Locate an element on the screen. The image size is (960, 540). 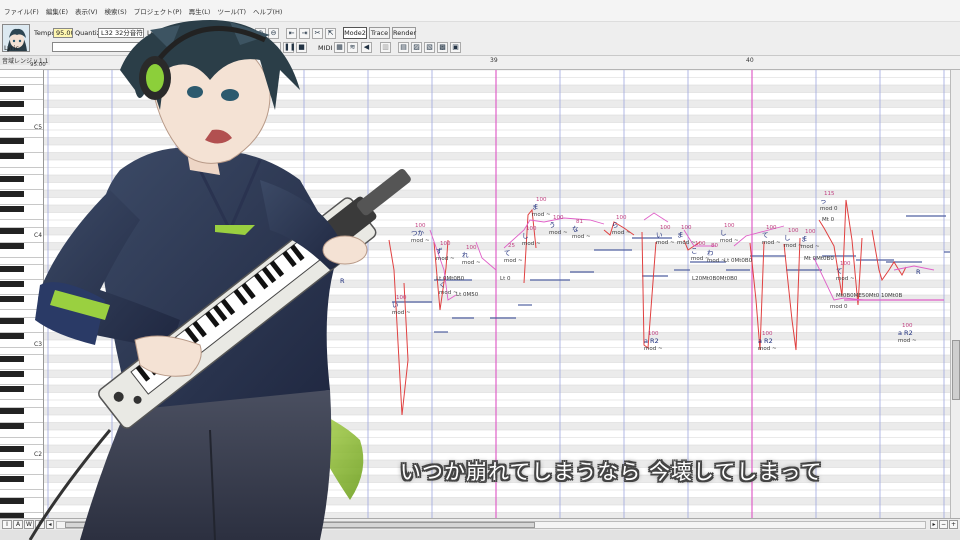
midi-record-icon: ▦ is located at coordinates (339, 47).